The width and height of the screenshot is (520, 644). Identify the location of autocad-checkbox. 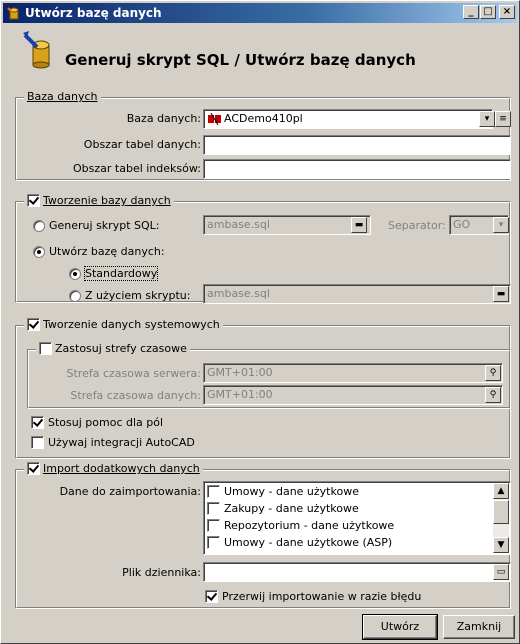
(37, 442).